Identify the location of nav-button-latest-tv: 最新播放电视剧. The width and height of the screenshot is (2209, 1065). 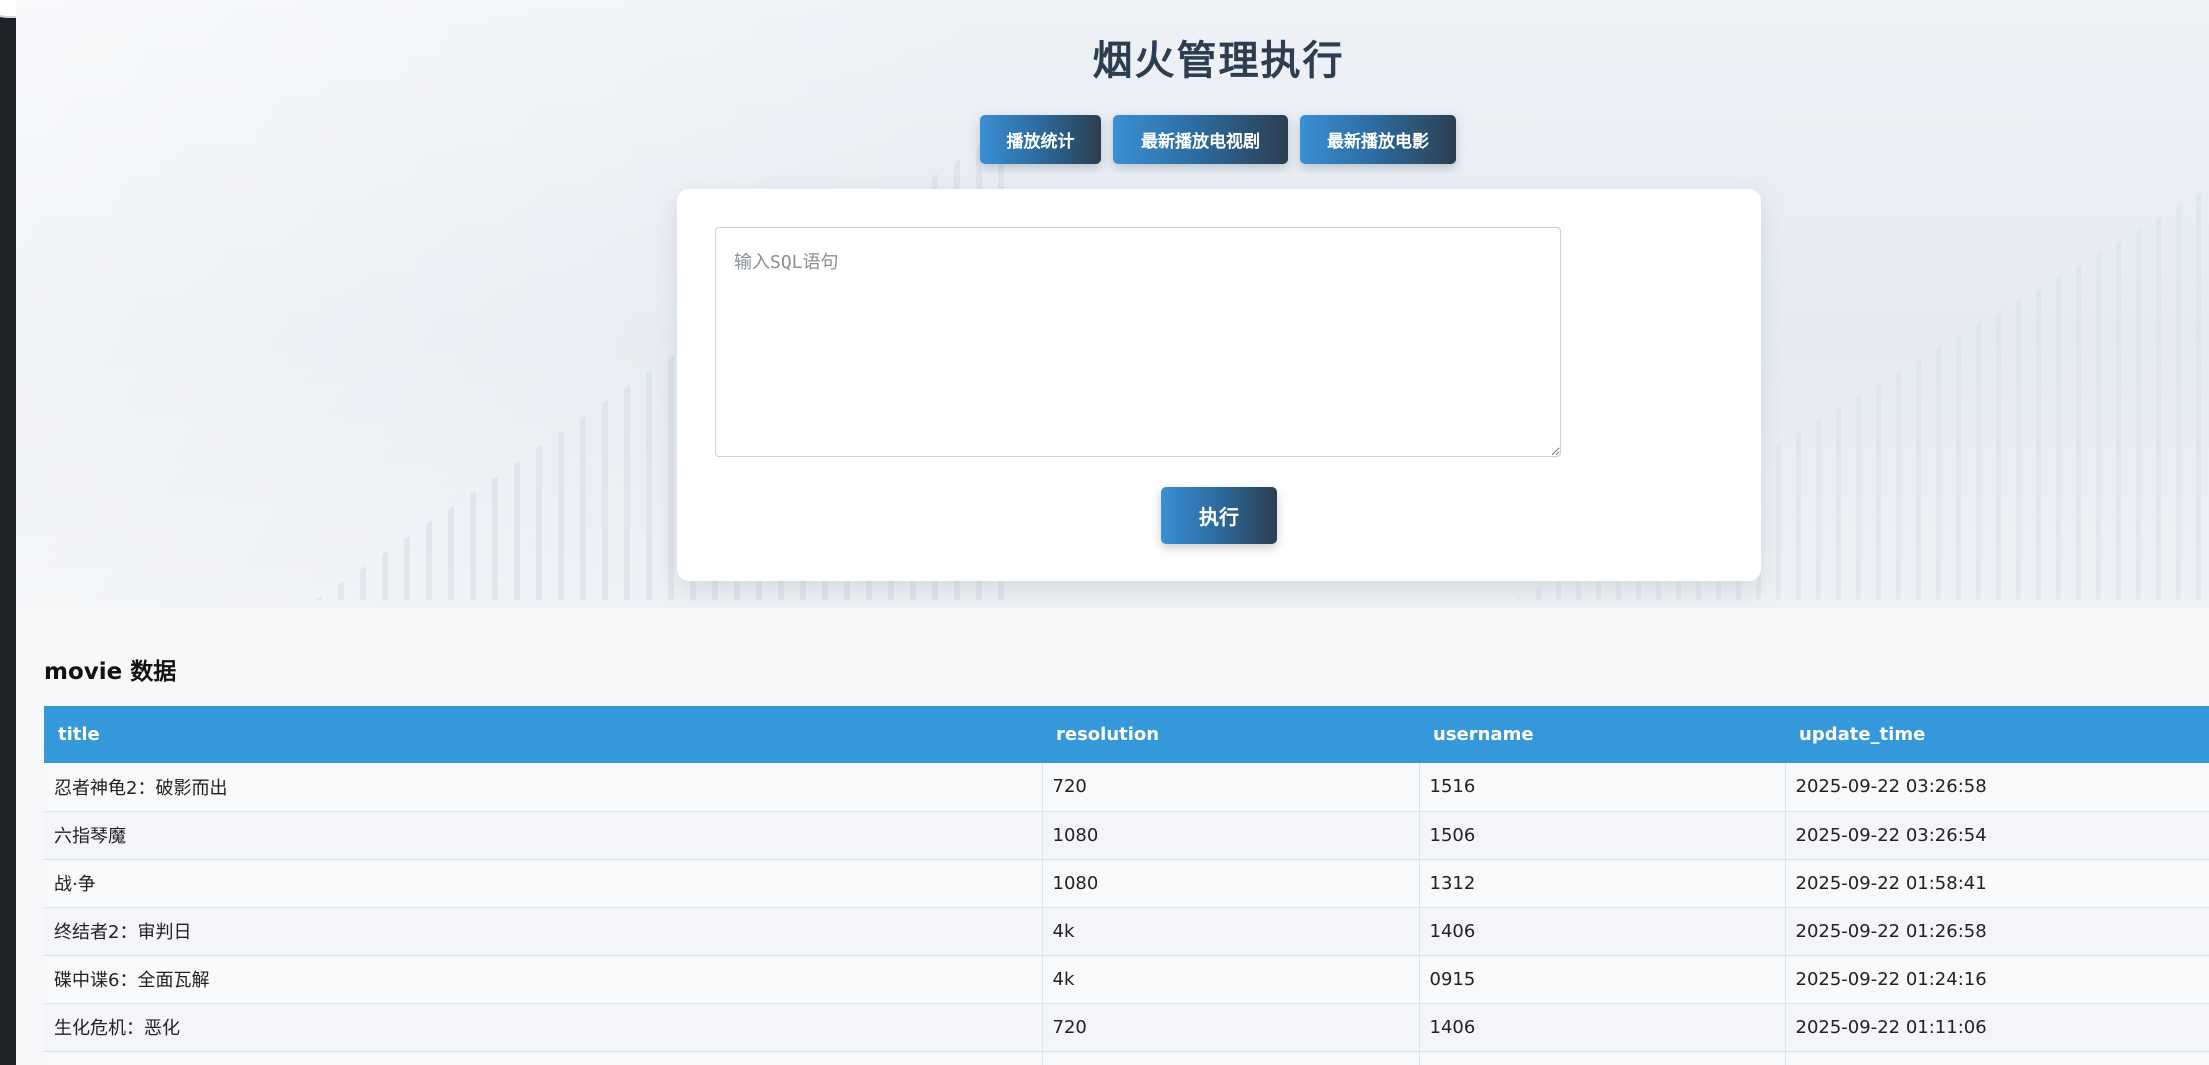
(1200, 139).